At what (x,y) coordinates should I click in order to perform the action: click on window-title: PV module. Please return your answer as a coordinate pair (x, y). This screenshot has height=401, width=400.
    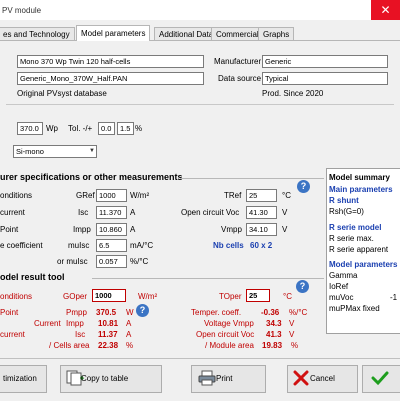
    Looking at the image, I should click on (22, 10).